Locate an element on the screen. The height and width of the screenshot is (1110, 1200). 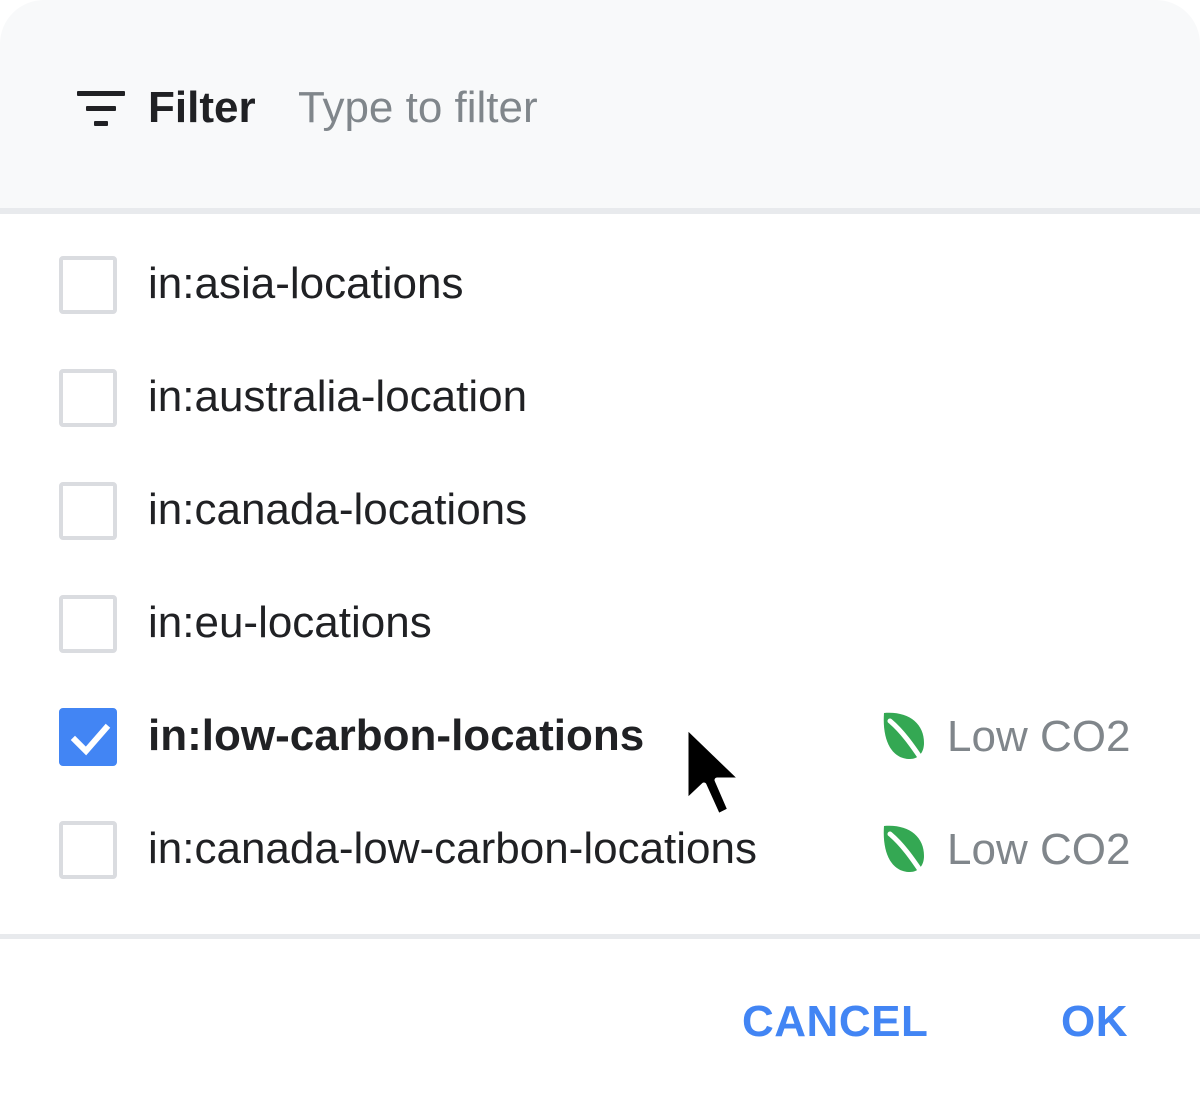
option-label: in:low-carbon-locations is located at coordinates (396, 735).